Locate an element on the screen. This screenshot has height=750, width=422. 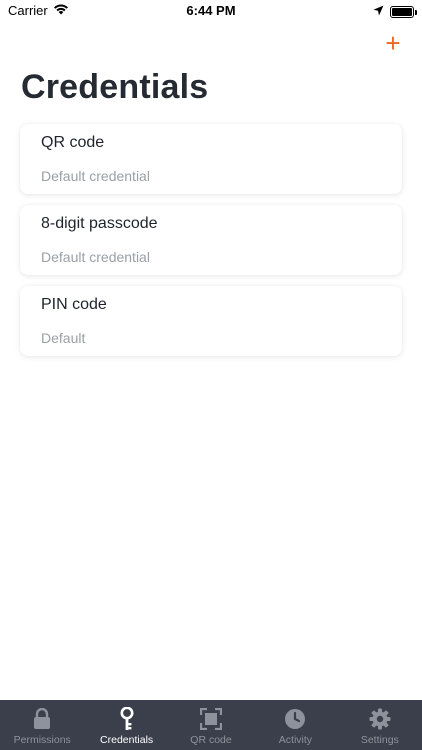
tab-qr-code: QR code is located at coordinates (211, 725).